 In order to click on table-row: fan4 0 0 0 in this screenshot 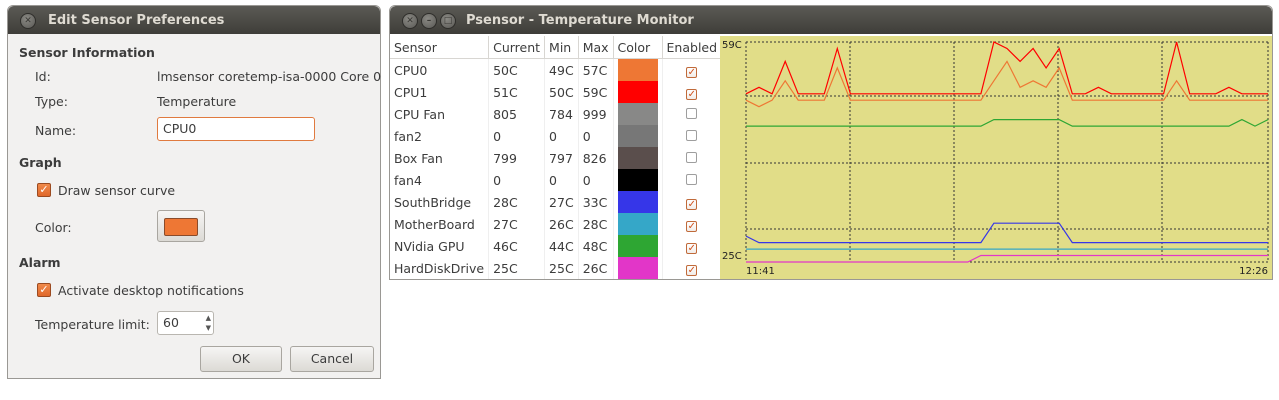, I will do `click(556, 180)`.